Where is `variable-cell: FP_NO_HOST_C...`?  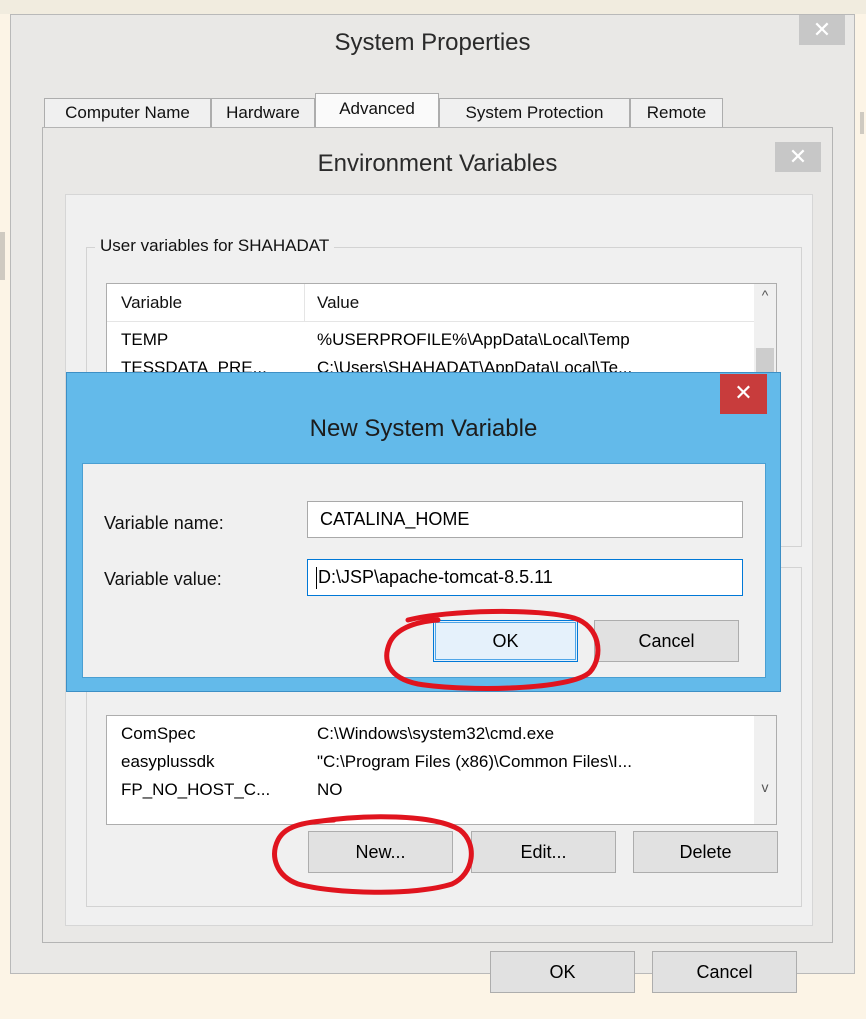 variable-cell: FP_NO_HOST_C... is located at coordinates (196, 789).